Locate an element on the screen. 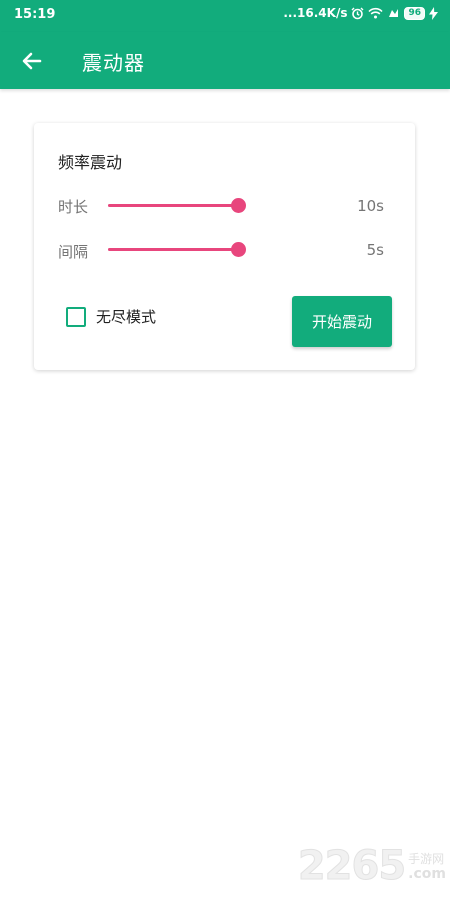 Image resolution: width=450 pixels, height=900 pixels. charging-icon is located at coordinates (433, 13).